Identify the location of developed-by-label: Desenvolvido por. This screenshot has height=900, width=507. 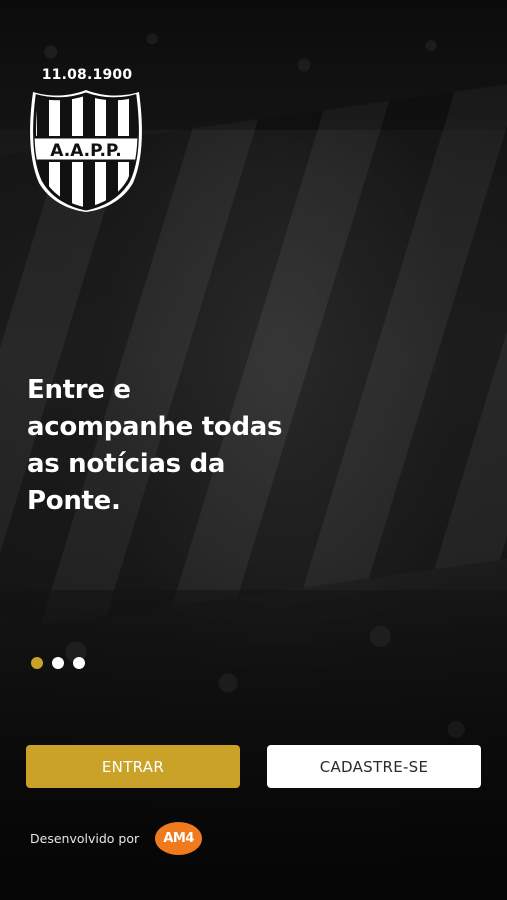
(85, 838).